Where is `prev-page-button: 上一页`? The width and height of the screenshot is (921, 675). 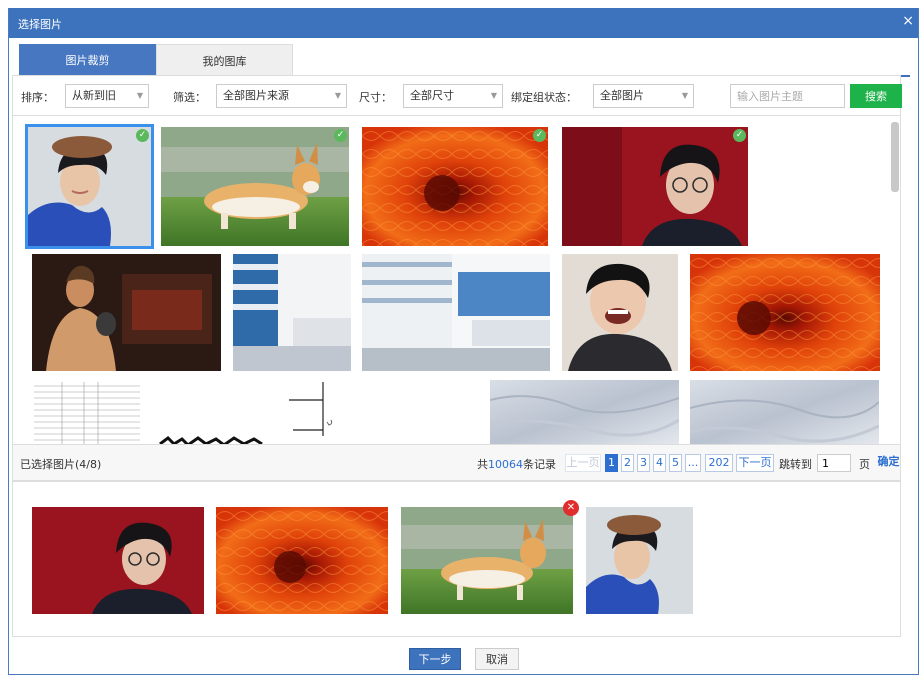
prev-page-button: 上一页 is located at coordinates (583, 463).